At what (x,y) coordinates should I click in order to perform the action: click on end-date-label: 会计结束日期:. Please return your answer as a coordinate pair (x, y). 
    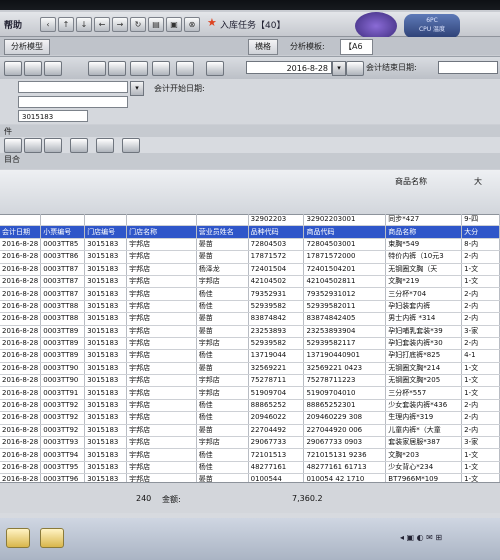
    Looking at the image, I should click on (391, 67).